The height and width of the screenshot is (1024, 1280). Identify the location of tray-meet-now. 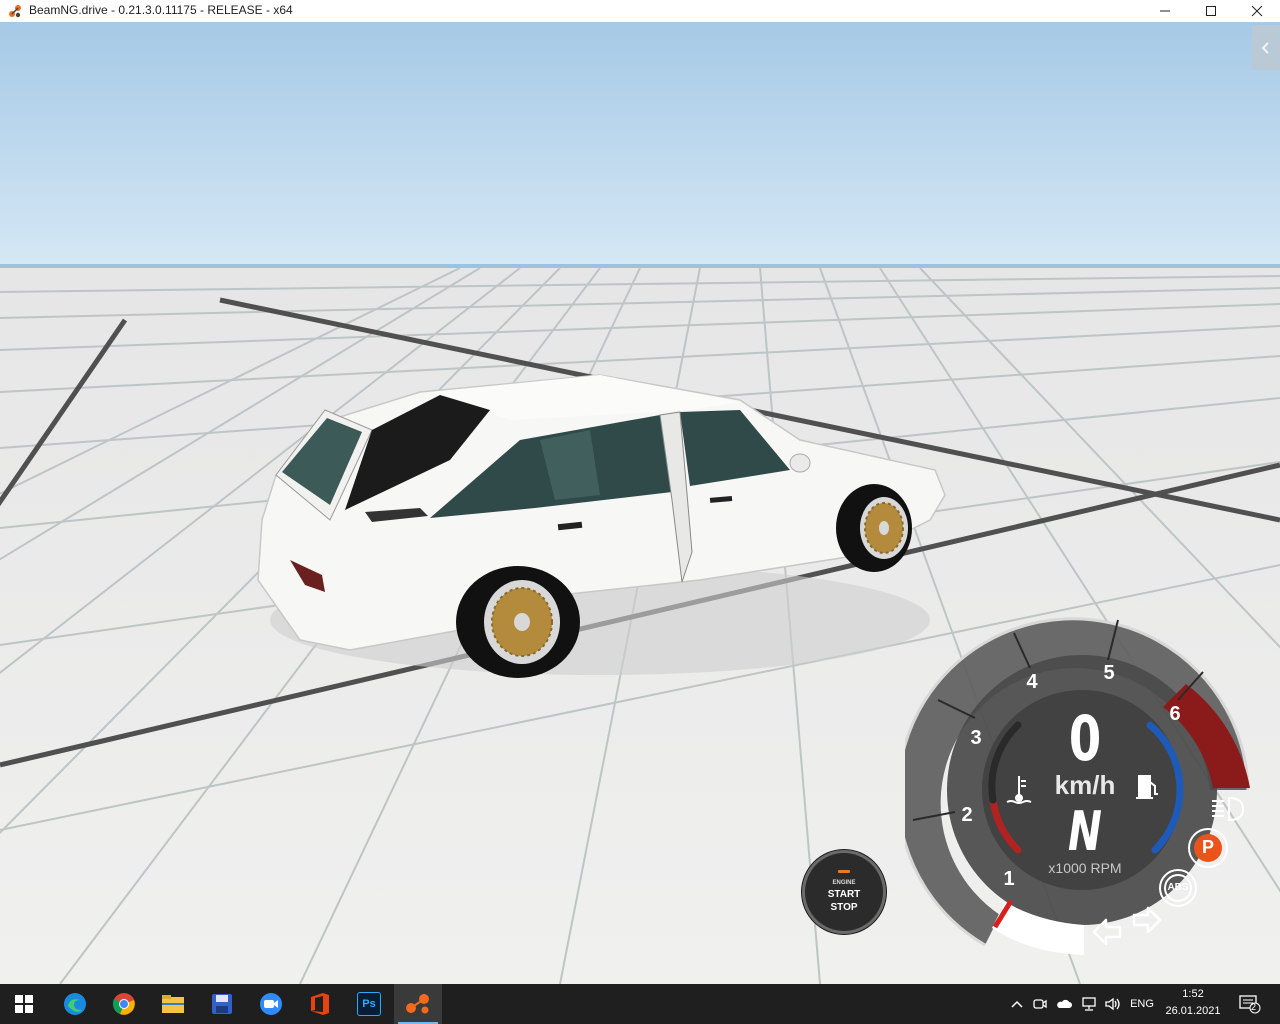
(1040, 1004).